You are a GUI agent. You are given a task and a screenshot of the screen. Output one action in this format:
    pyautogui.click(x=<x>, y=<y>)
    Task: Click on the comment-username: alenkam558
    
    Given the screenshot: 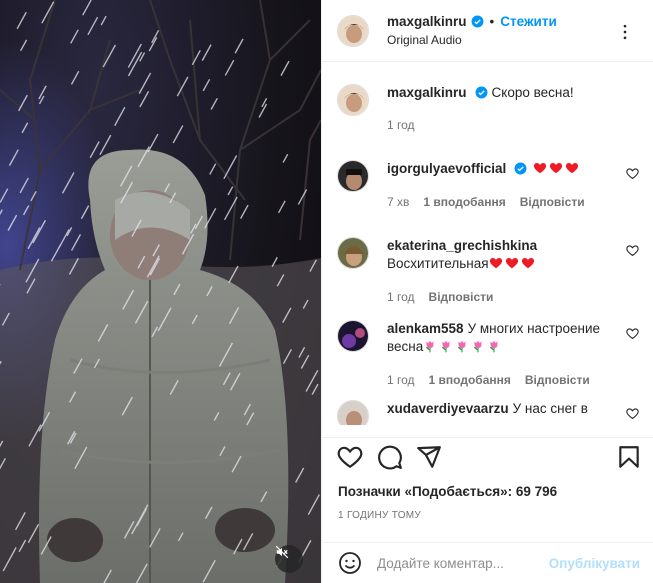 What is the action you would take?
    pyautogui.click(x=425, y=328)
    